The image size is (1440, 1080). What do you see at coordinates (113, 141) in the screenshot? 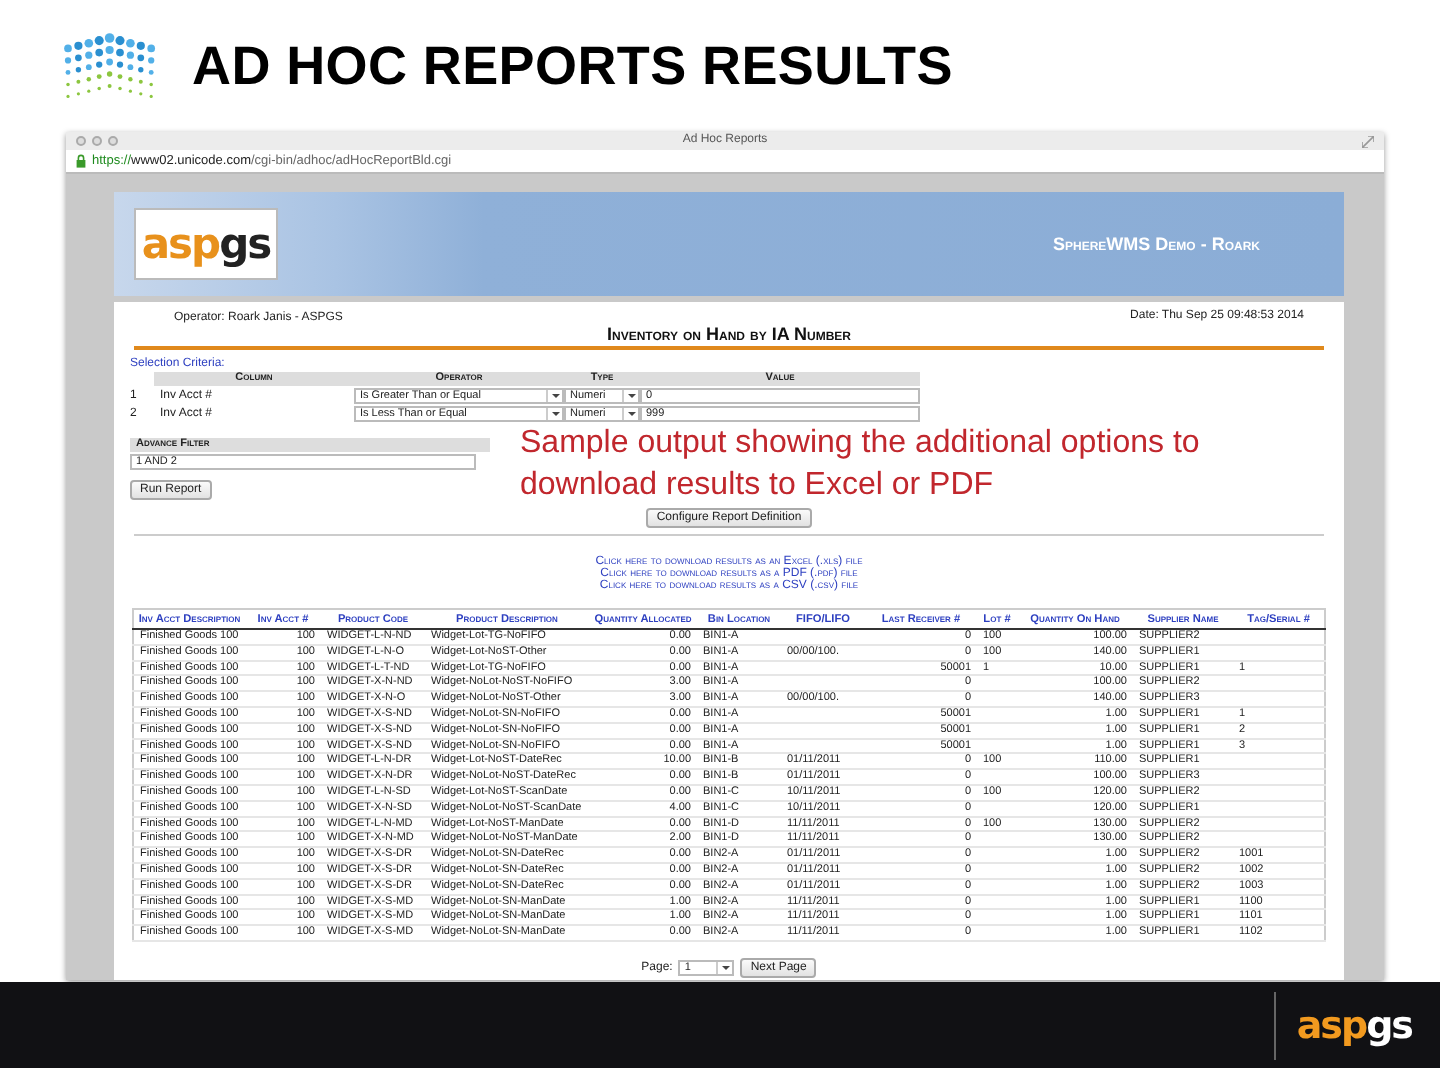
I see `window-zoom-icon` at bounding box center [113, 141].